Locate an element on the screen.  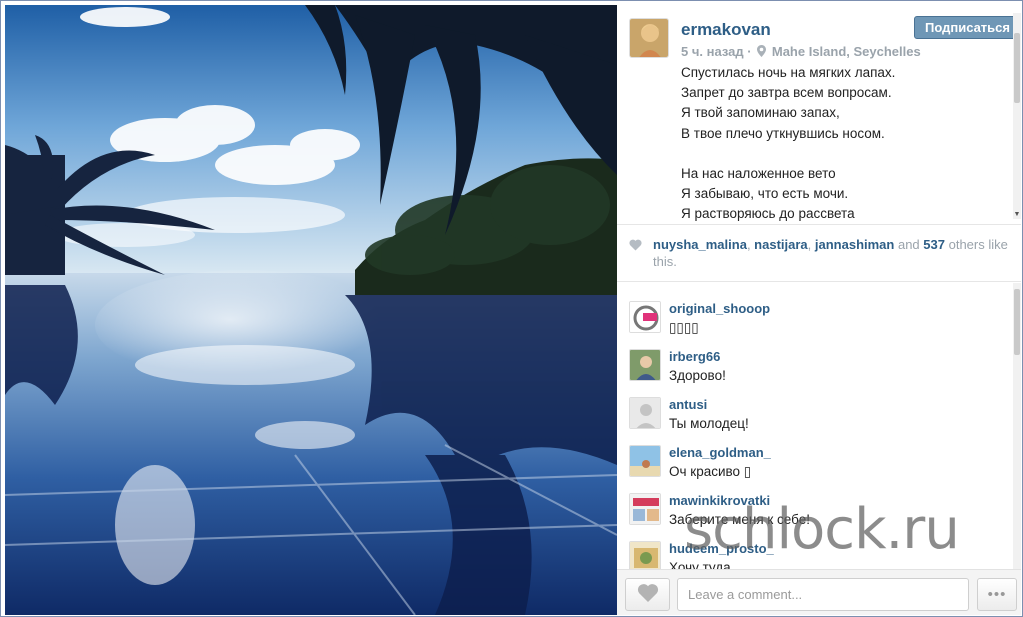
caption-line is located at coordinates (841, 154).